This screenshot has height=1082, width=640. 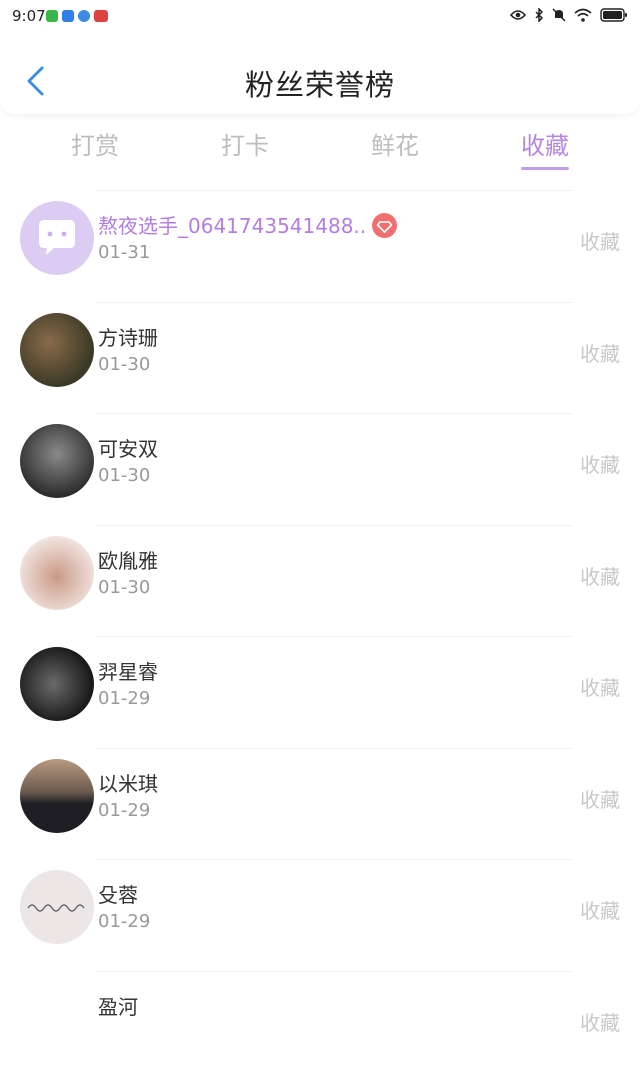 I want to click on page-title: 粉丝荣誉榜, so click(x=320, y=83).